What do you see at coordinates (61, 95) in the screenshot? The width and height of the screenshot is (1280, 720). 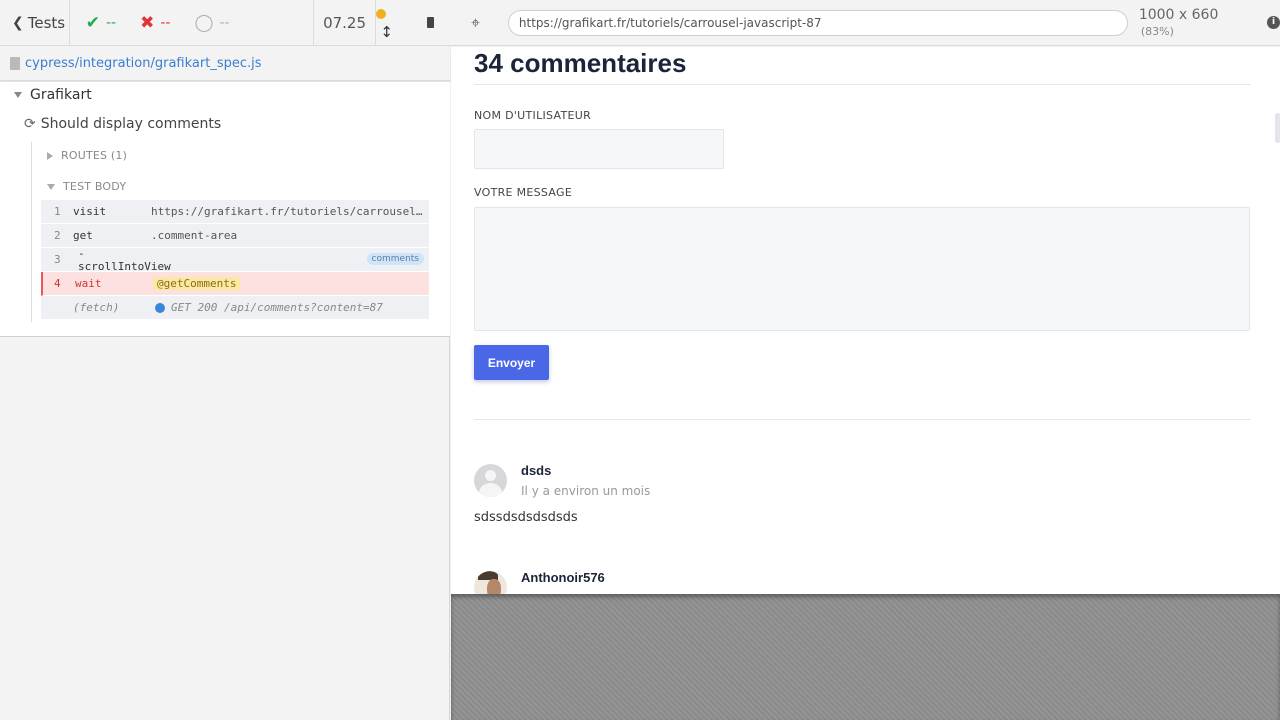 I see `suite-label: Grafikart` at bounding box center [61, 95].